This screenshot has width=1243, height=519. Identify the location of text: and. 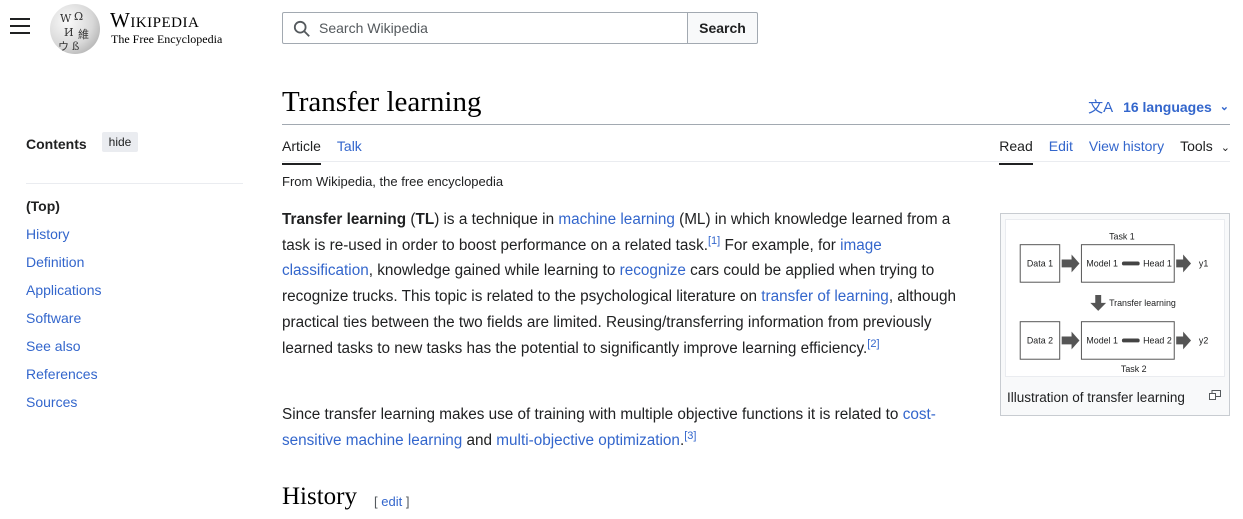
(479, 440).